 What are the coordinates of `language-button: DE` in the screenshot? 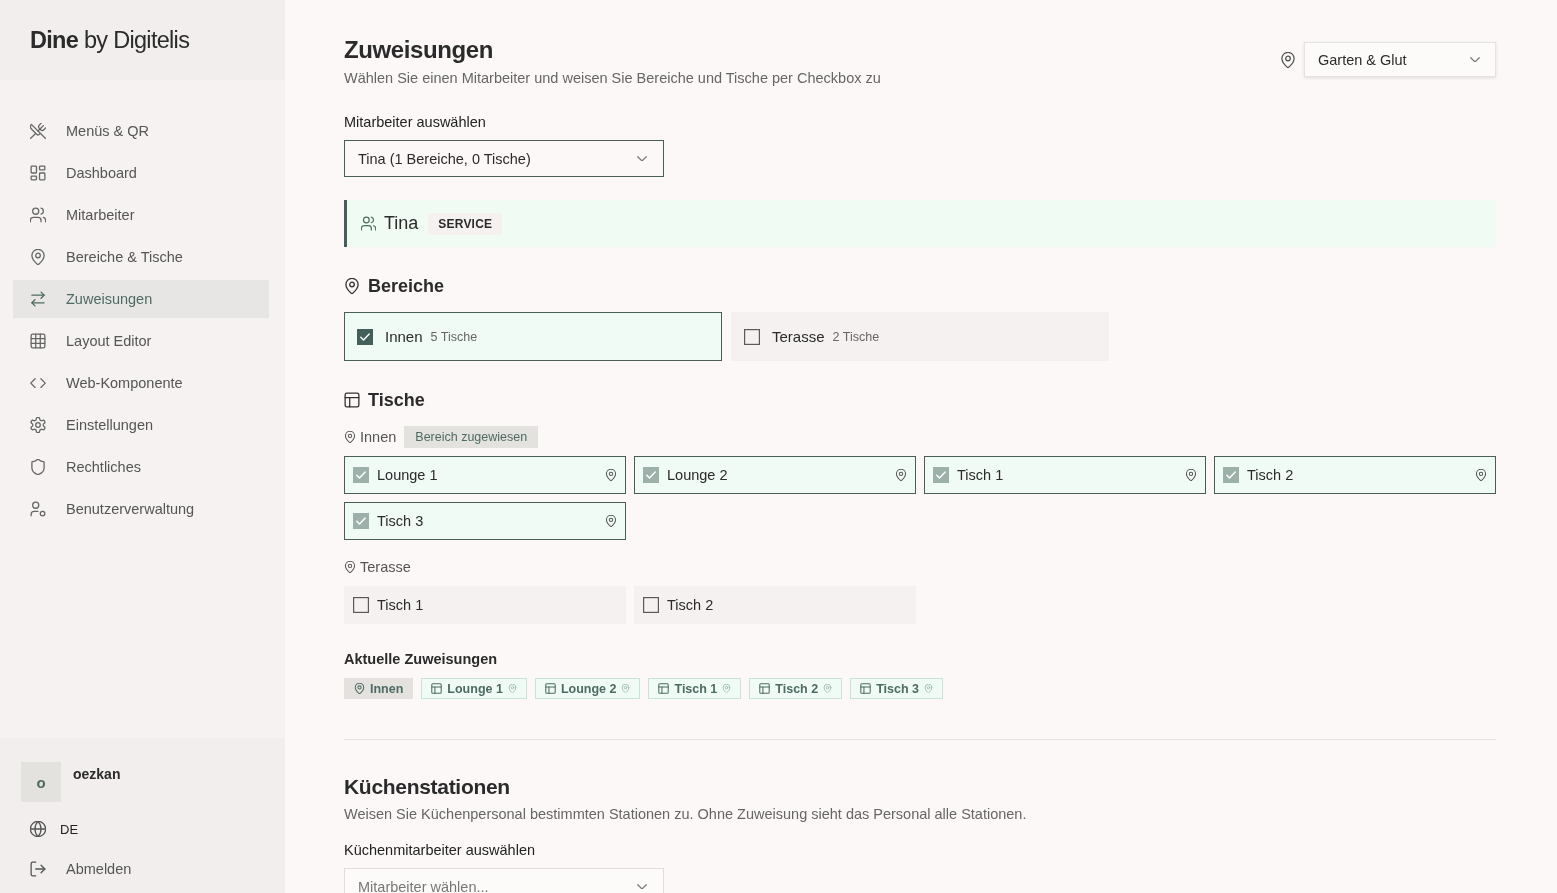 It's located at (39, 829).